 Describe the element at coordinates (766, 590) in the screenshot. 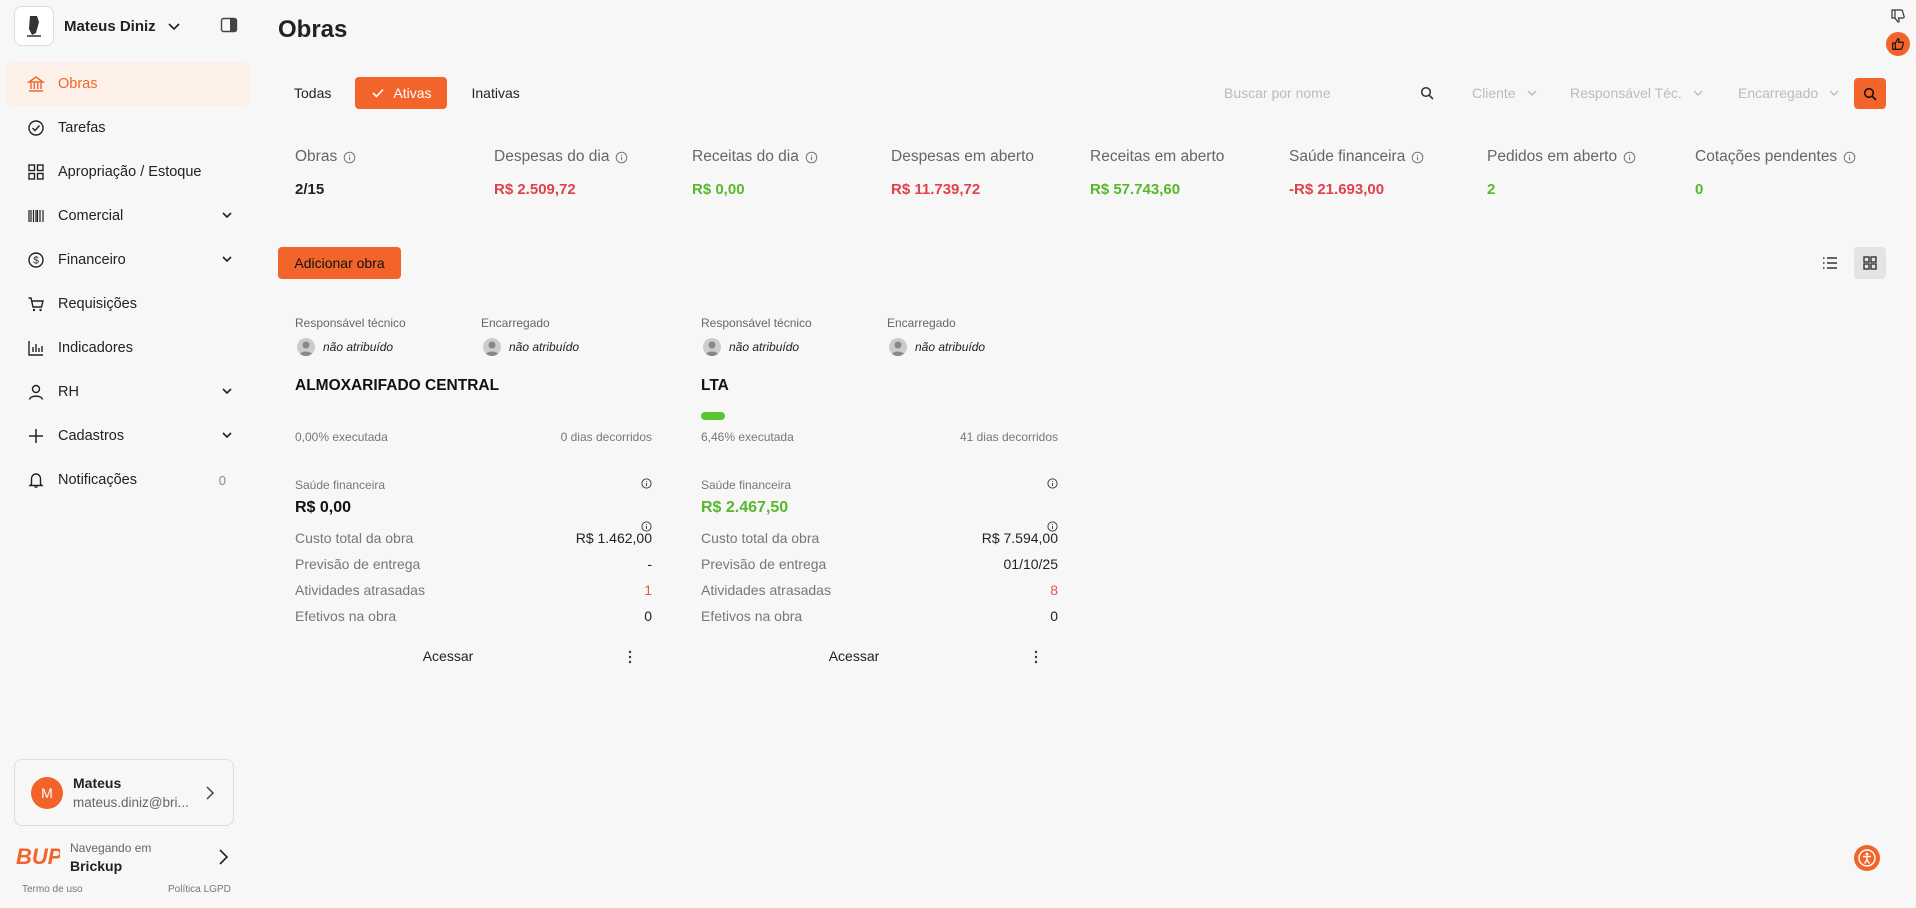

I see `row-label: Atividades atrasadas` at that location.